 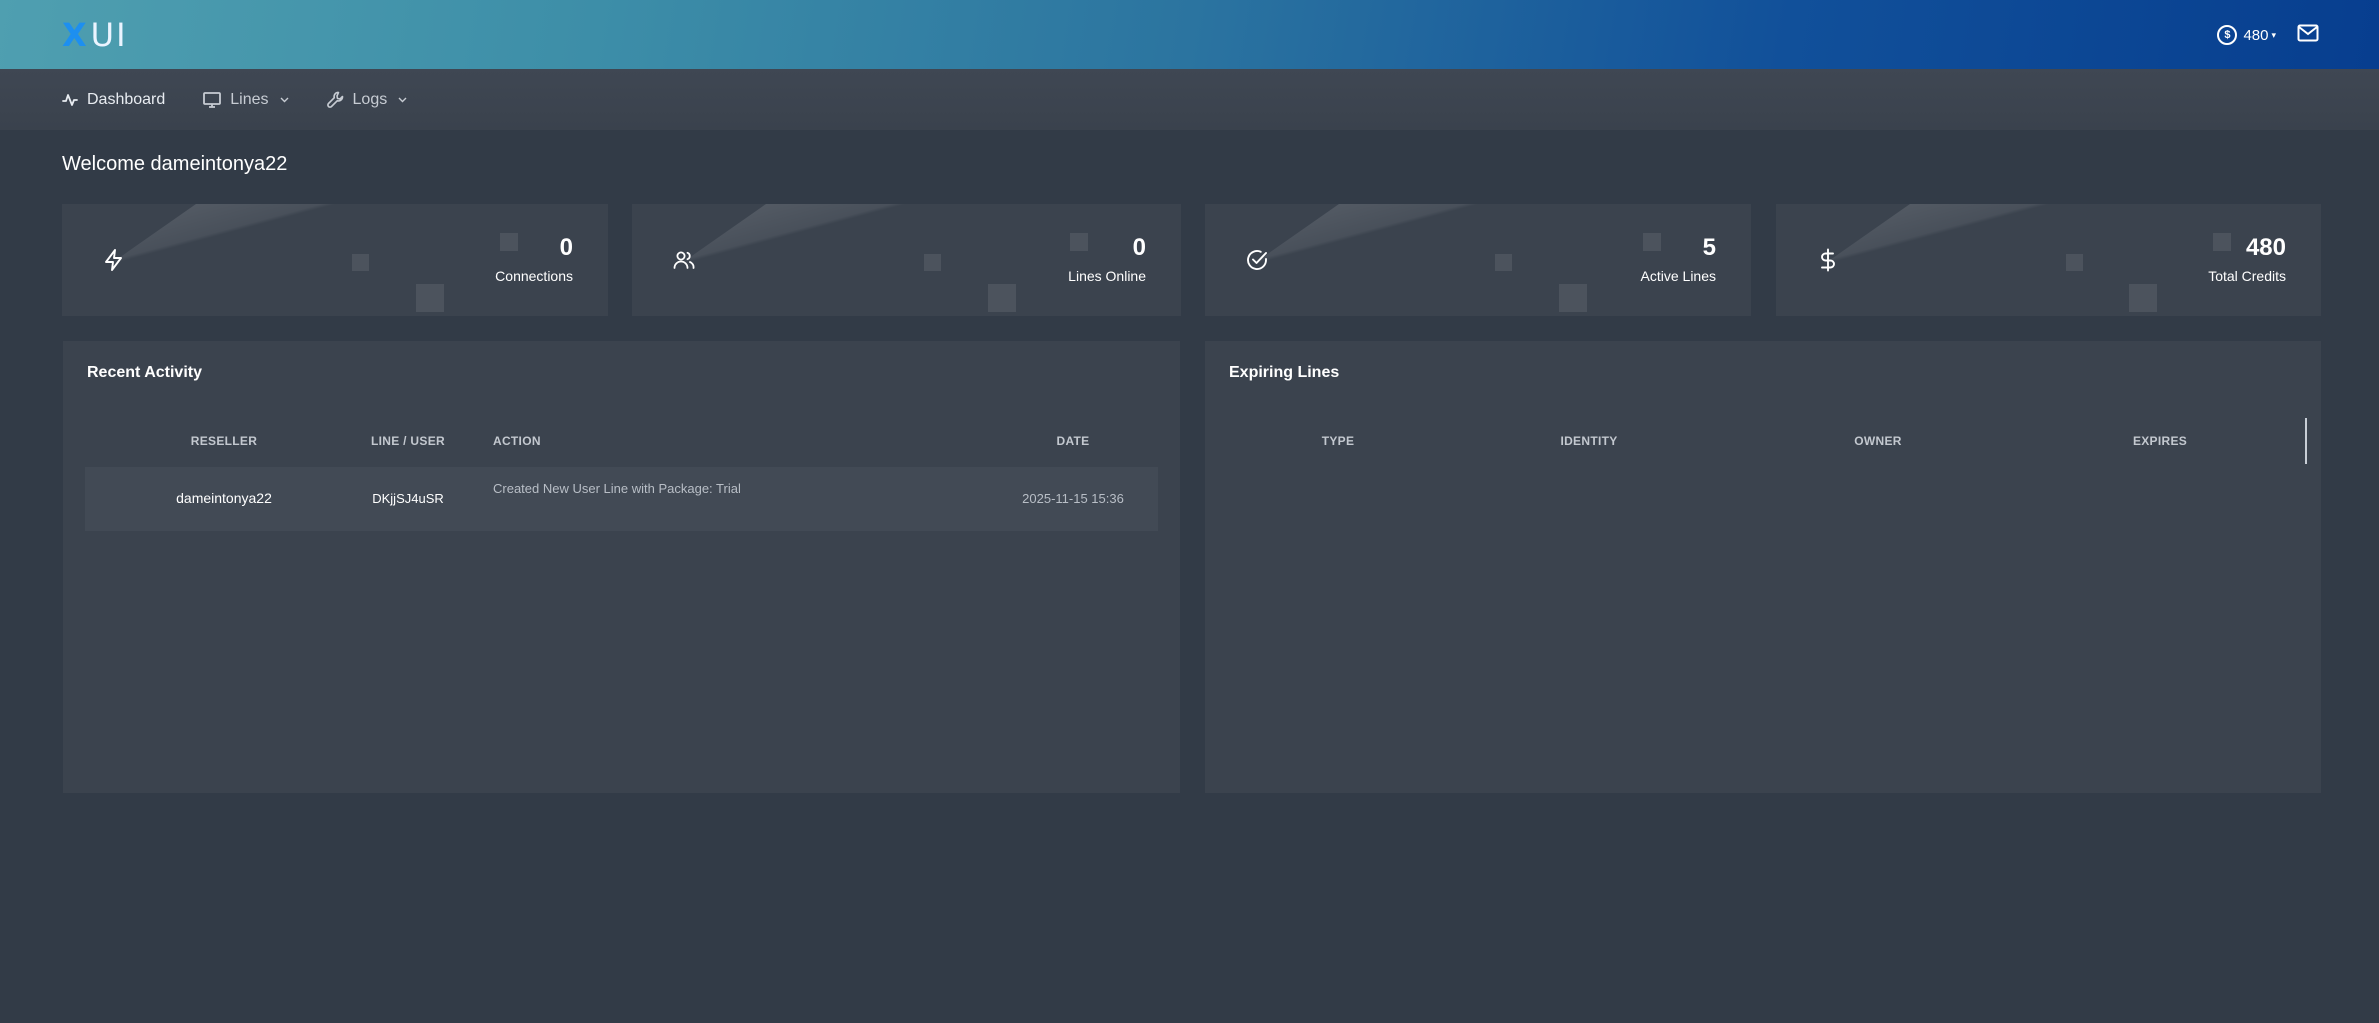 I want to click on bolt-icon, so click(x=113, y=260).